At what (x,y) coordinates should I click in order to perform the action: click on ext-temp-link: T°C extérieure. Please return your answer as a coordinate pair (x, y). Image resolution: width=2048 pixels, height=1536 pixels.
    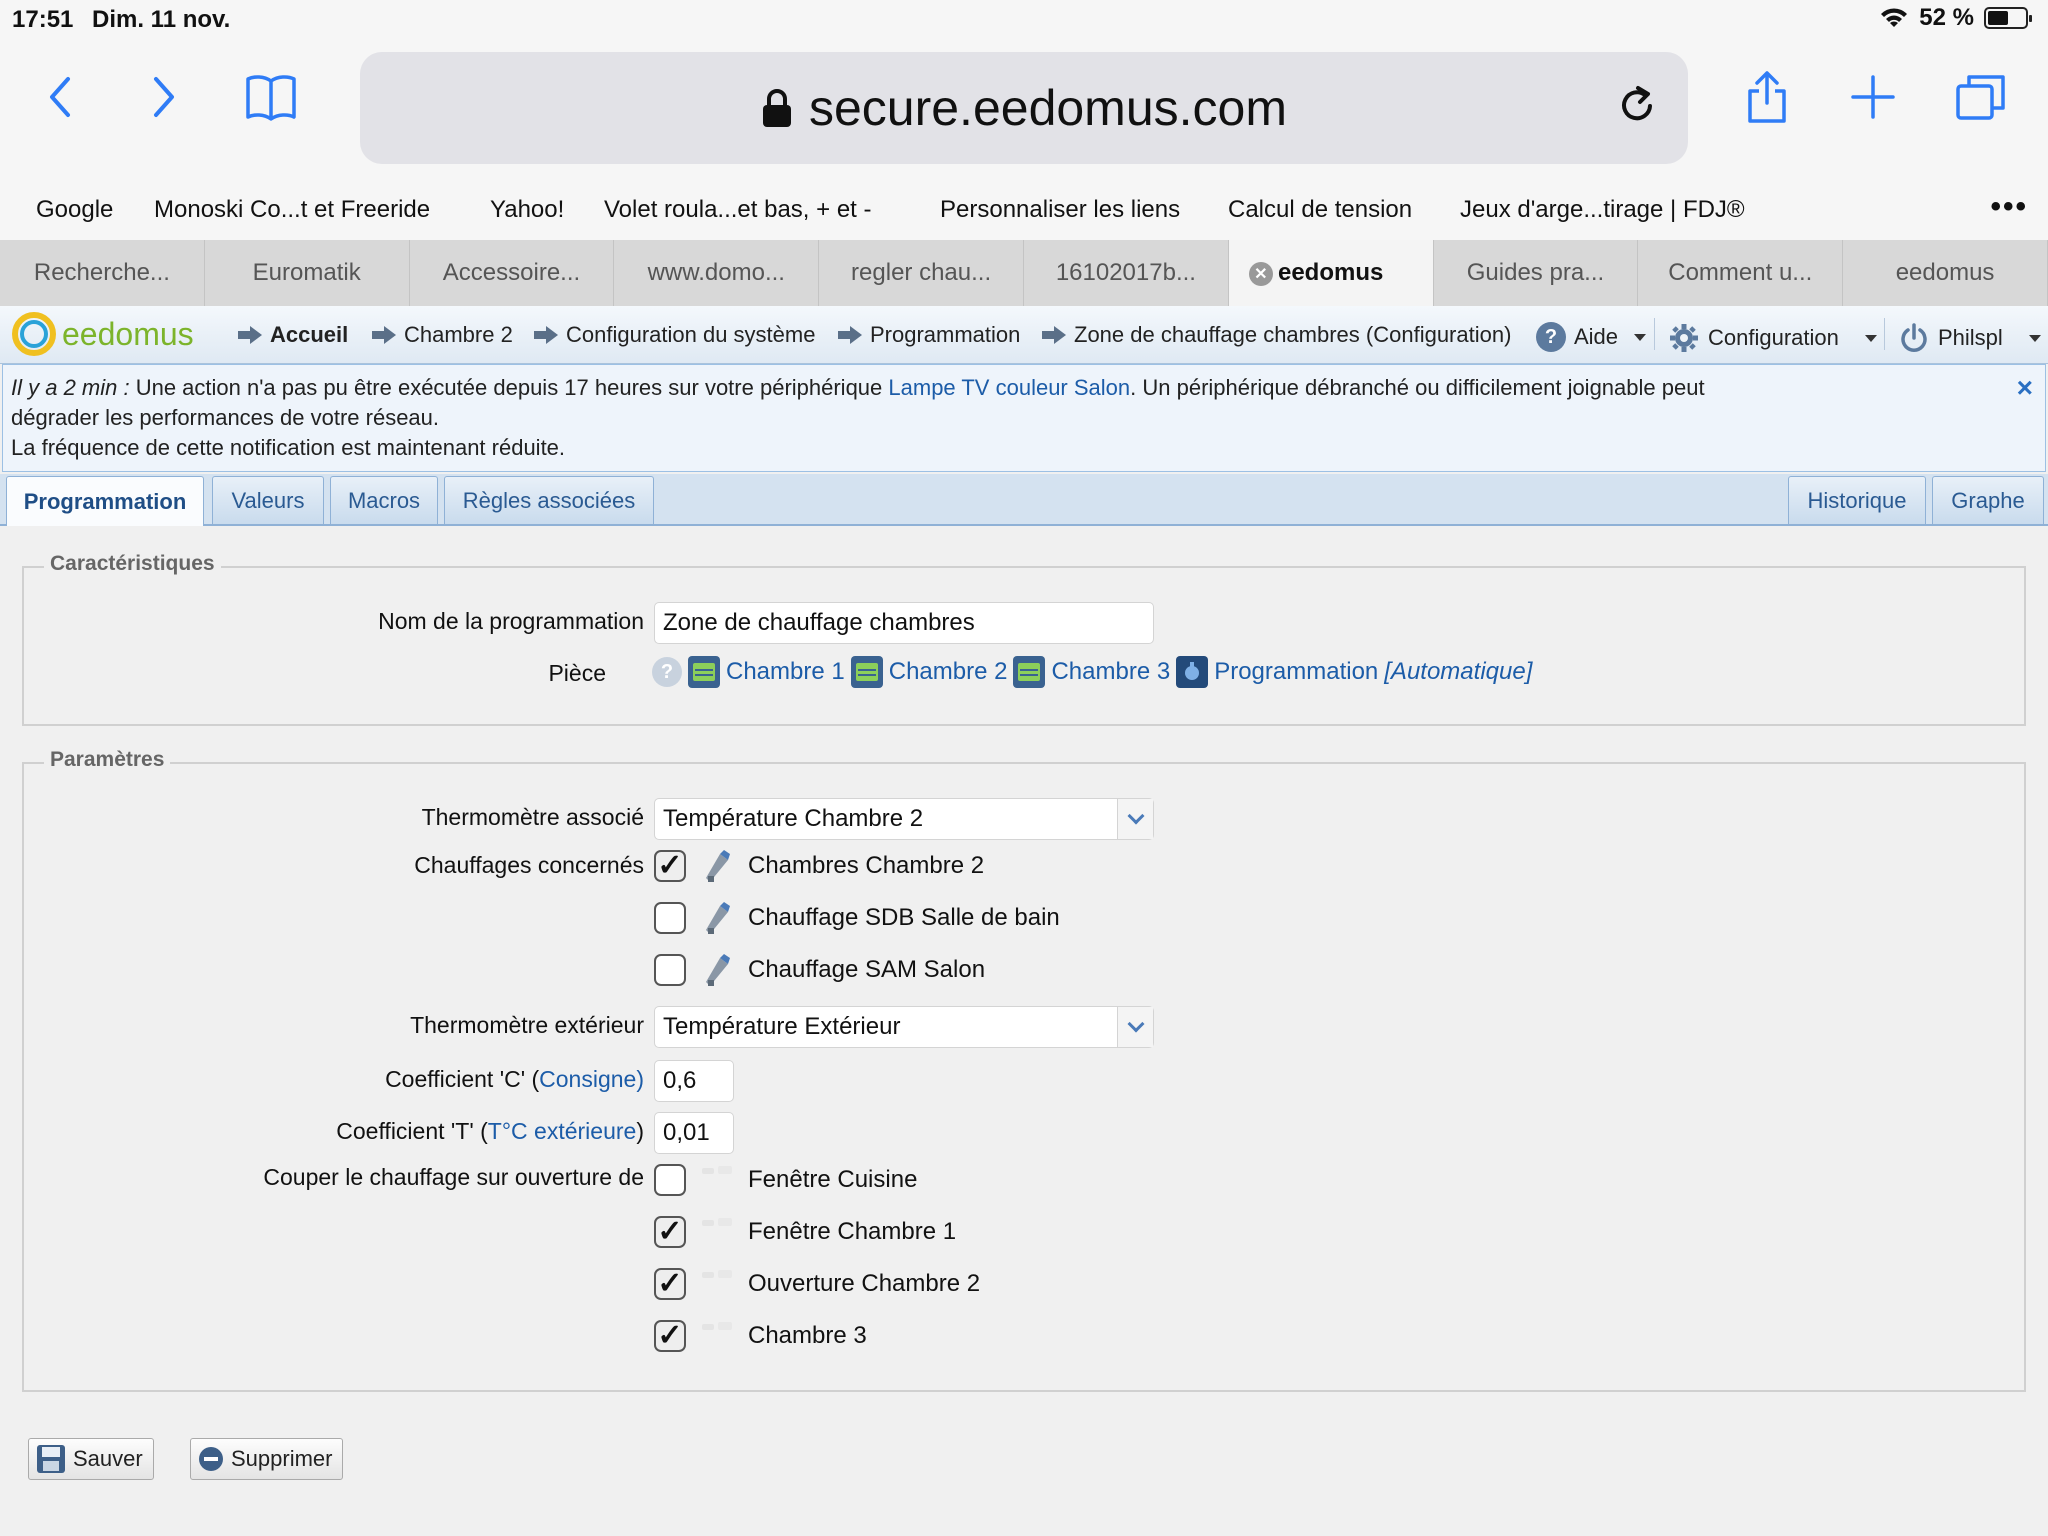
    Looking at the image, I should click on (562, 1131).